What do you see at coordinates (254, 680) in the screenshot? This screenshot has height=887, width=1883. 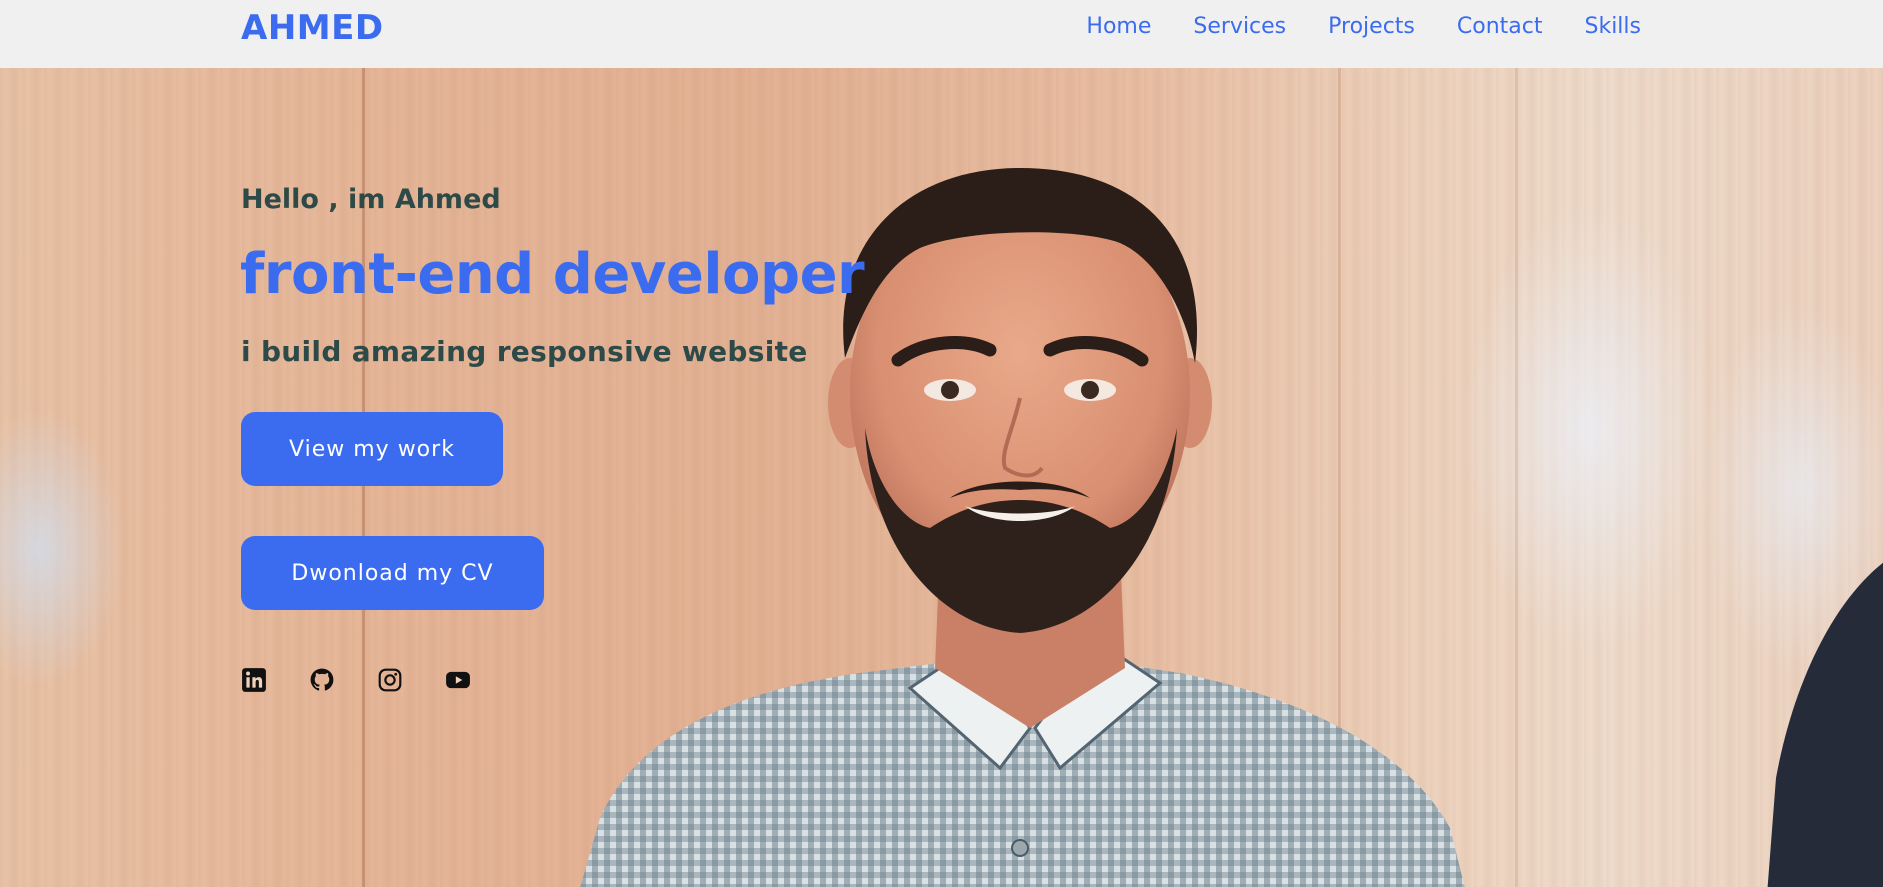 I see `linkedin-icon` at bounding box center [254, 680].